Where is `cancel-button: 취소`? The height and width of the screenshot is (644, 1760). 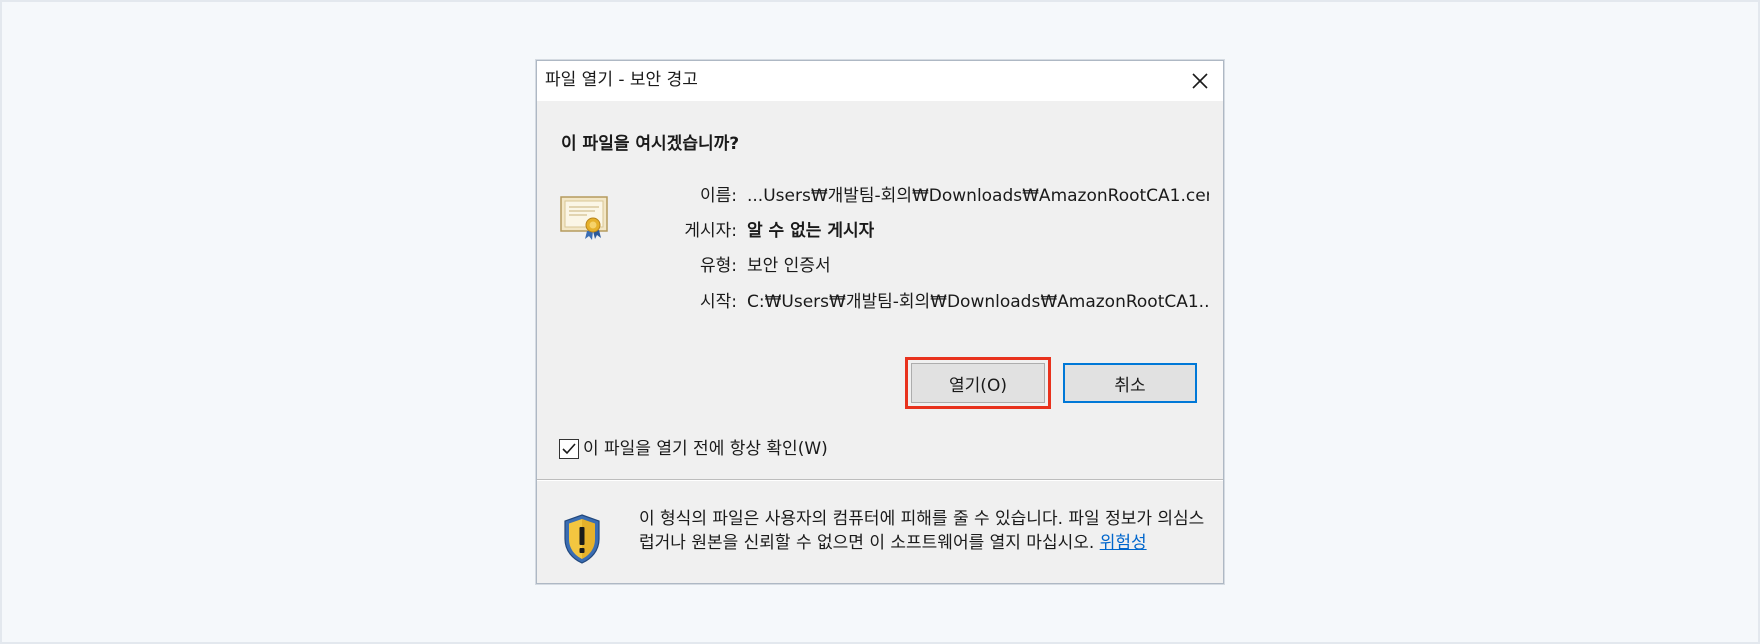 cancel-button: 취소 is located at coordinates (1130, 383).